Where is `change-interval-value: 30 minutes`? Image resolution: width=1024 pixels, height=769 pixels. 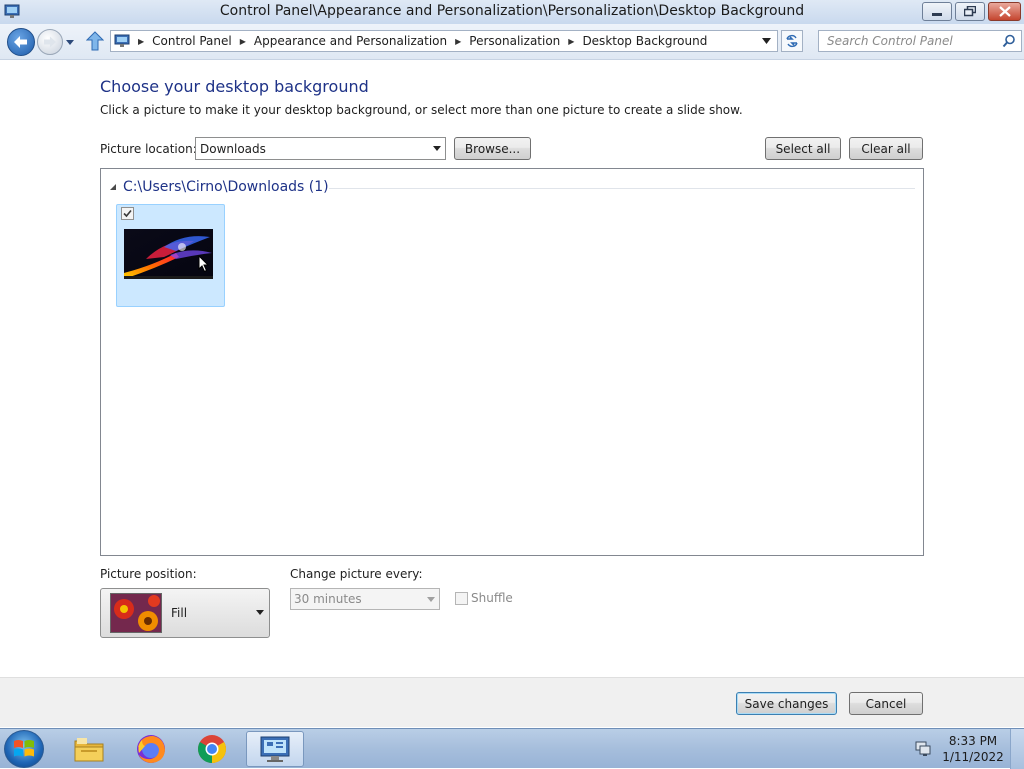
change-interval-value: 30 minutes is located at coordinates (328, 599).